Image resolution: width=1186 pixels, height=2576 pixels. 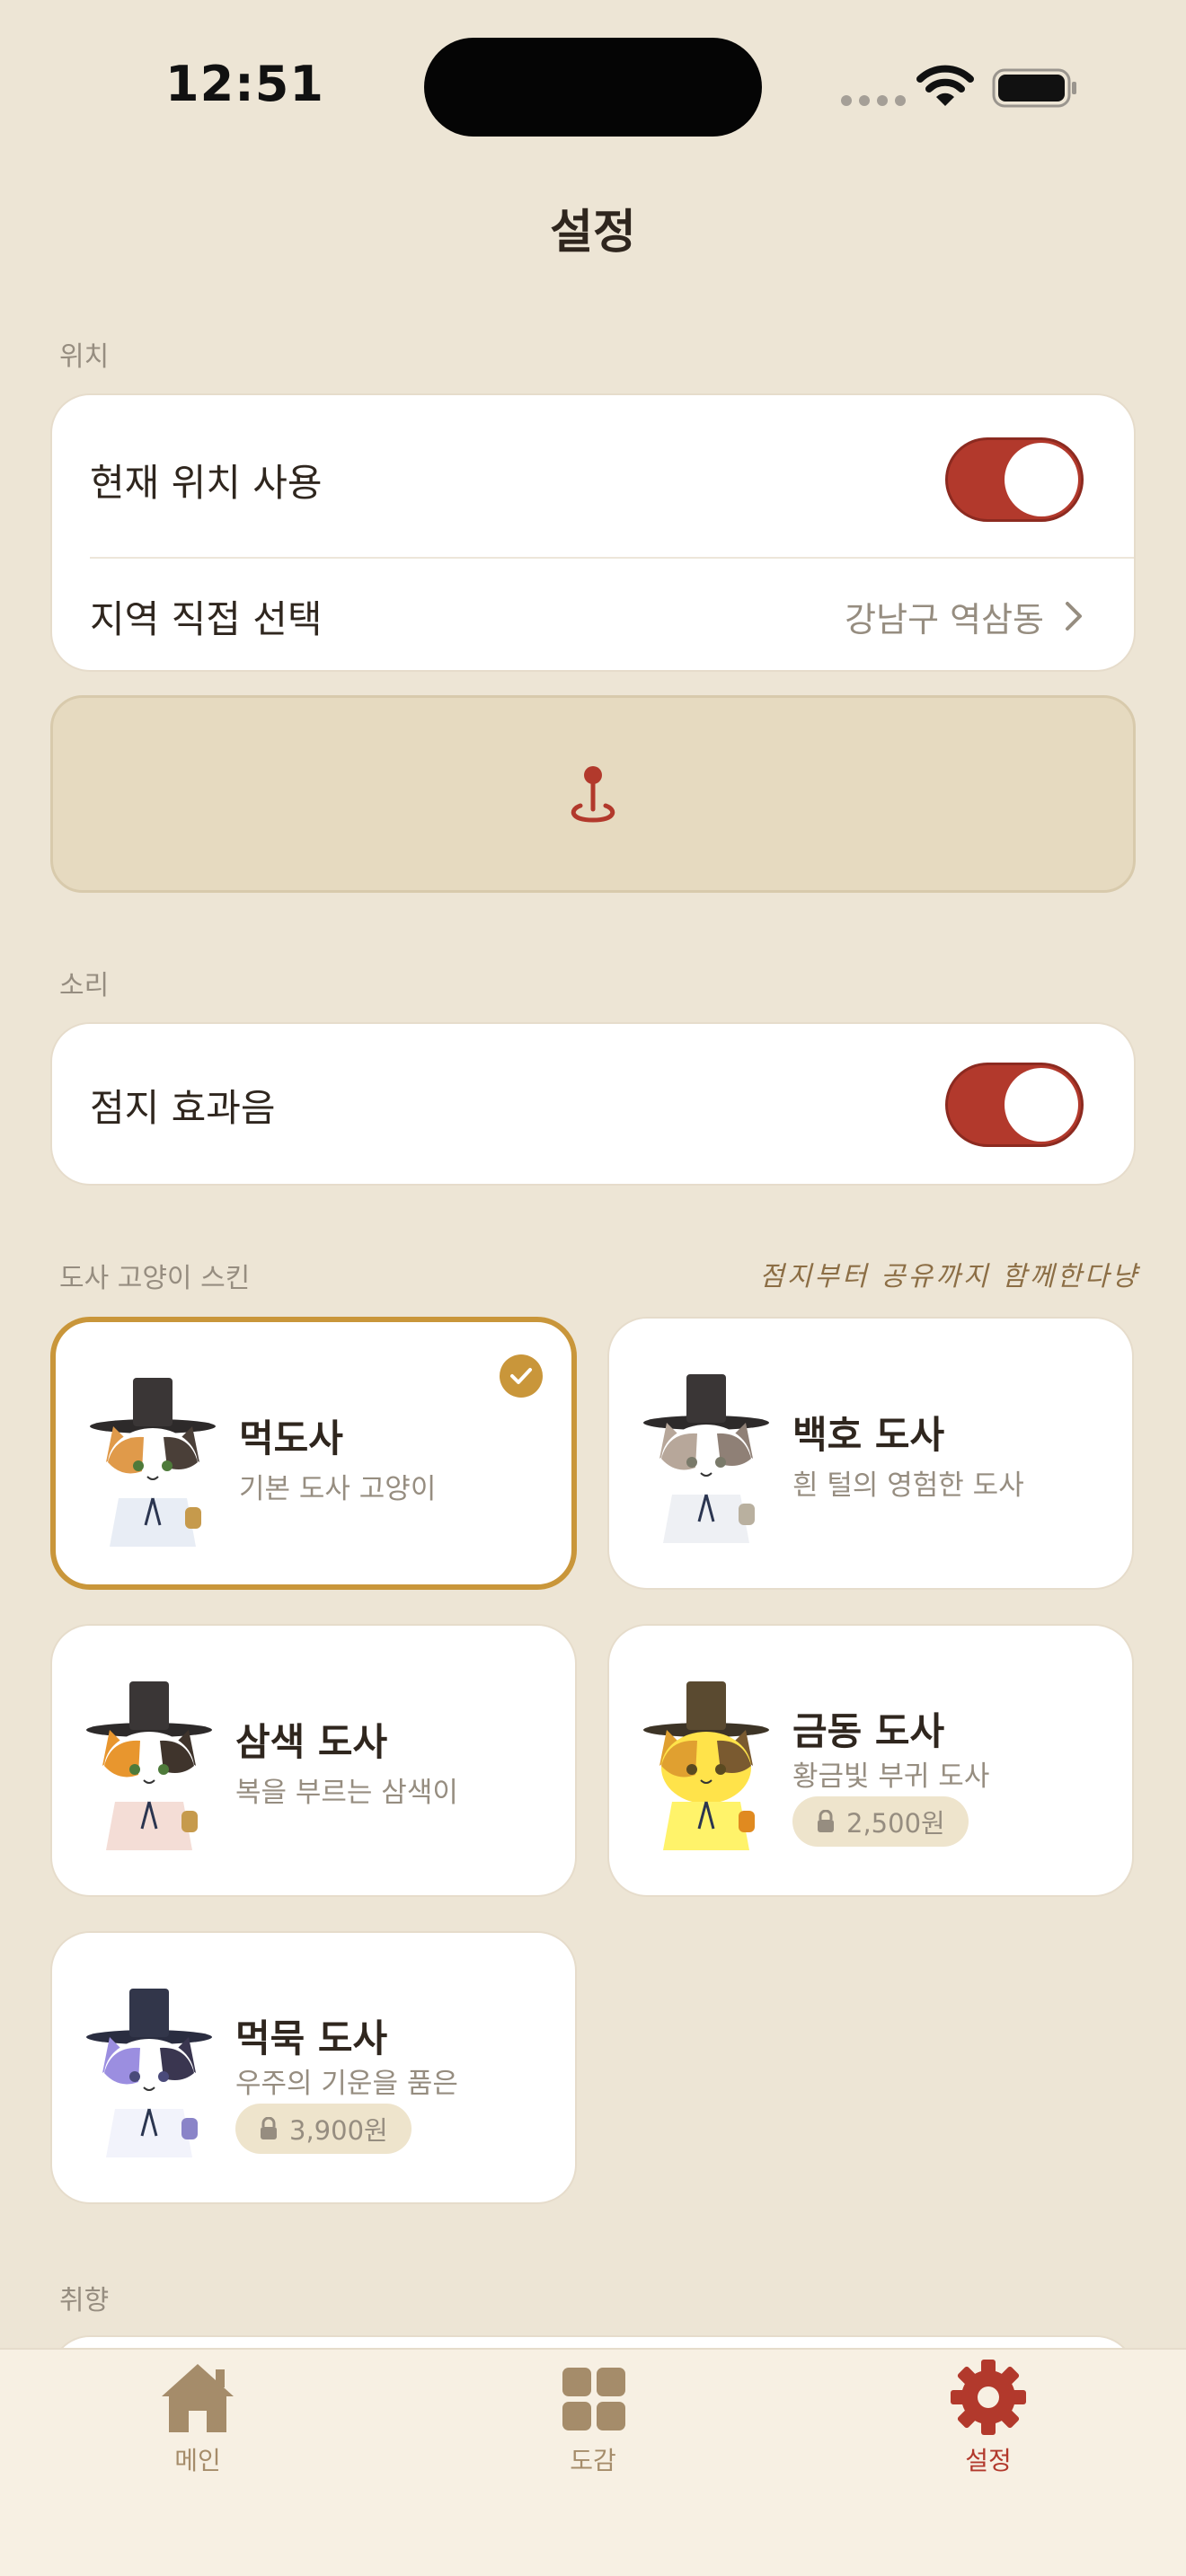 What do you see at coordinates (149, 1765) in the screenshot?
I see `cat-mascot-tricolor-icon` at bounding box center [149, 1765].